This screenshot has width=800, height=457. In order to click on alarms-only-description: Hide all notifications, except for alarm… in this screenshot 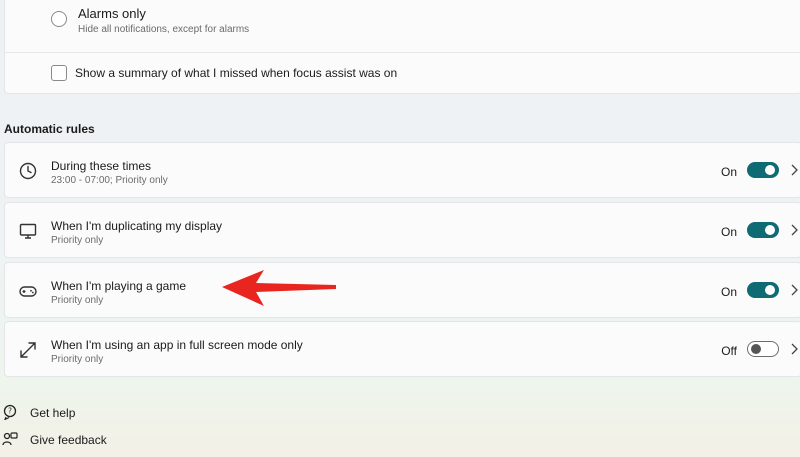, I will do `click(164, 29)`.